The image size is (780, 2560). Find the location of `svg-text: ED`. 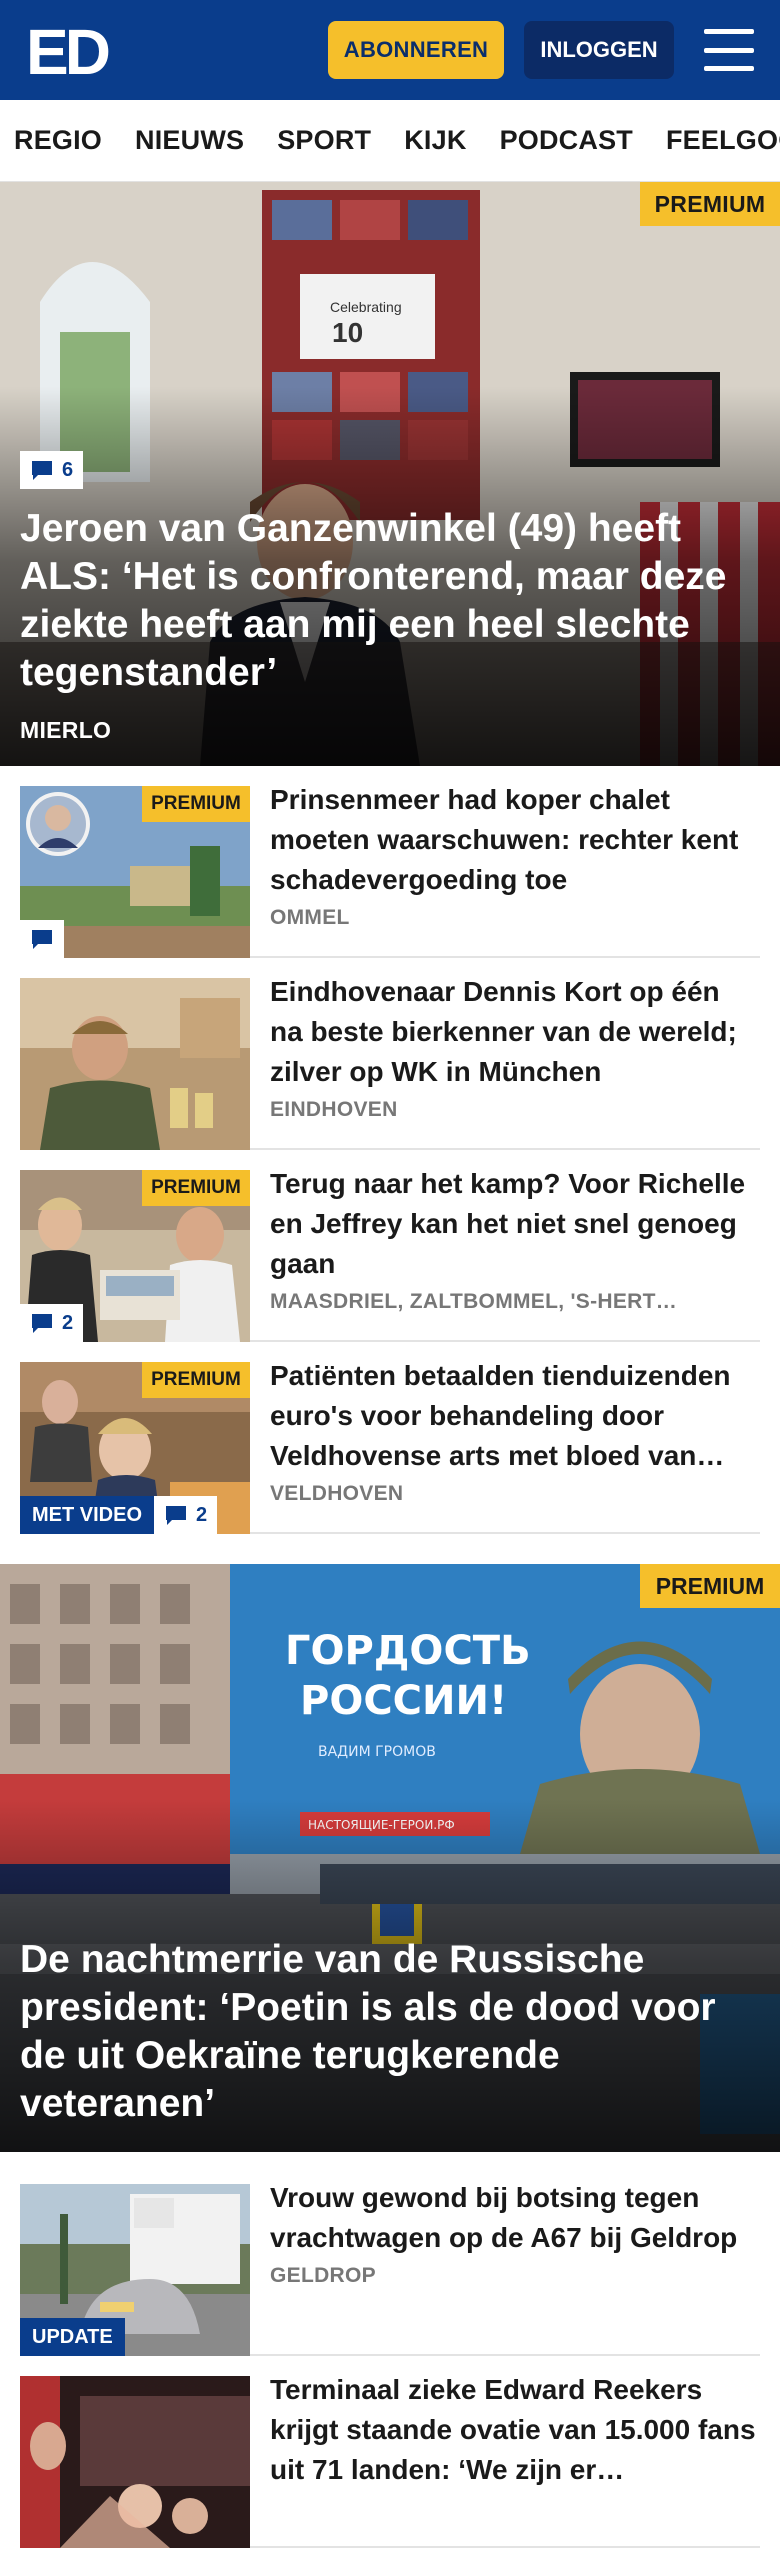

svg-text: ED is located at coordinates (67, 50).